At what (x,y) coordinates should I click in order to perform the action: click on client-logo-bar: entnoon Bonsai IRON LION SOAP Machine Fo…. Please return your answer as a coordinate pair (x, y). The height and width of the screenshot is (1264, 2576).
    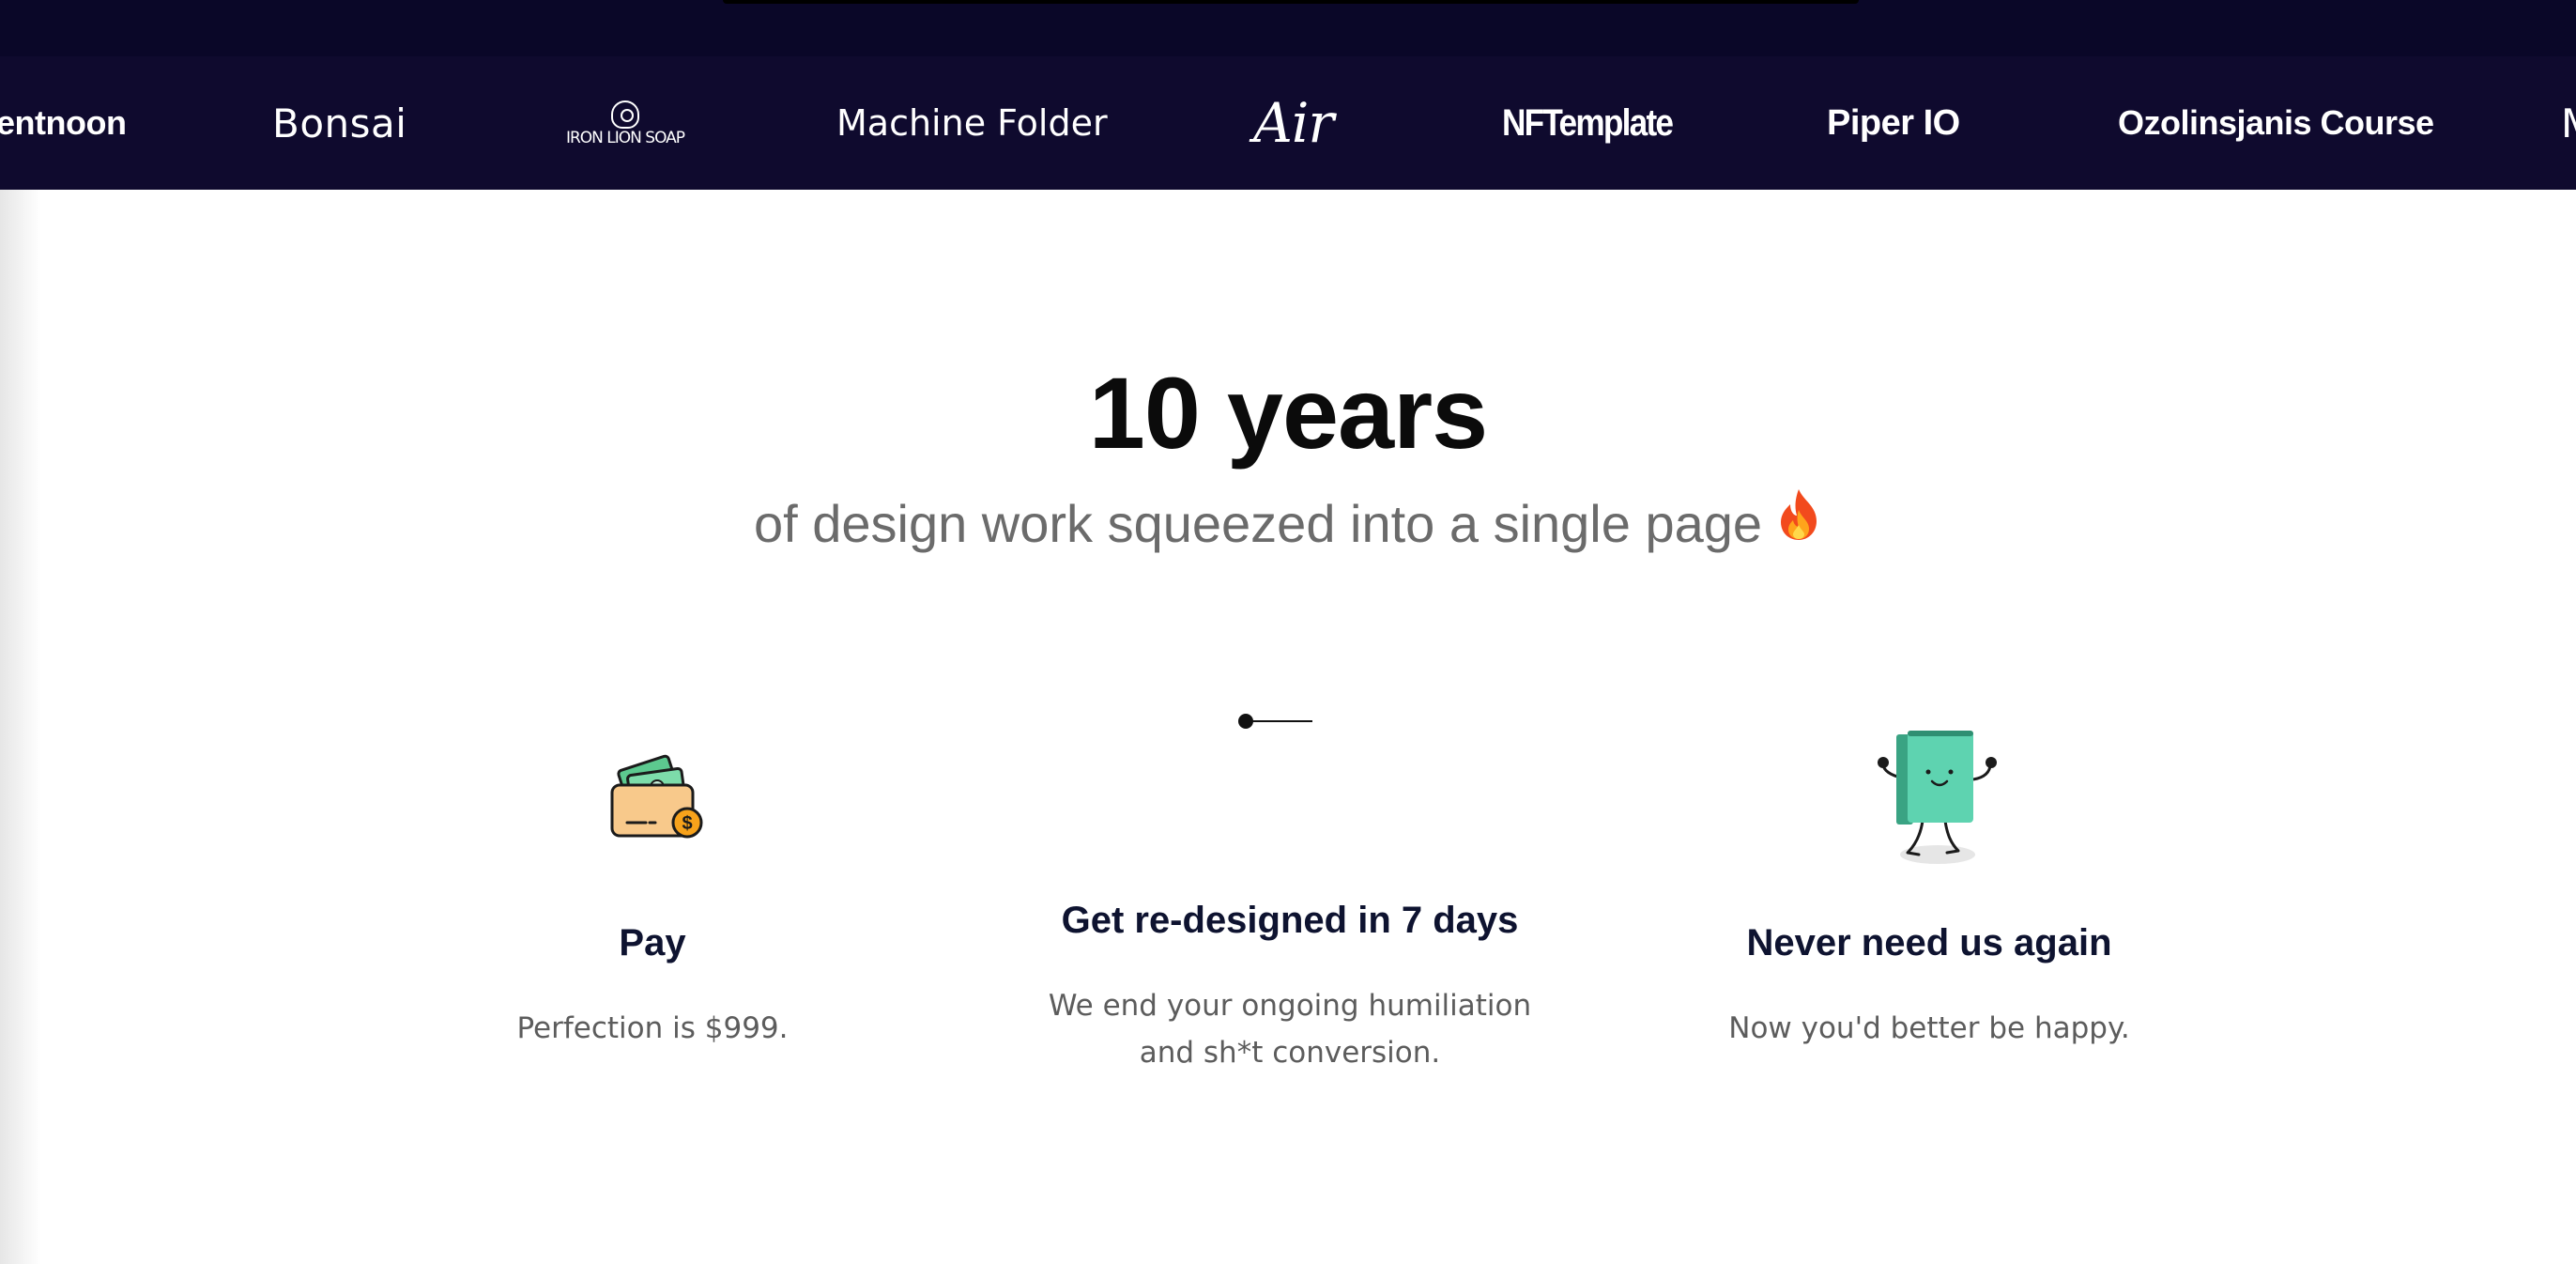
    Looking at the image, I should click on (1288, 123).